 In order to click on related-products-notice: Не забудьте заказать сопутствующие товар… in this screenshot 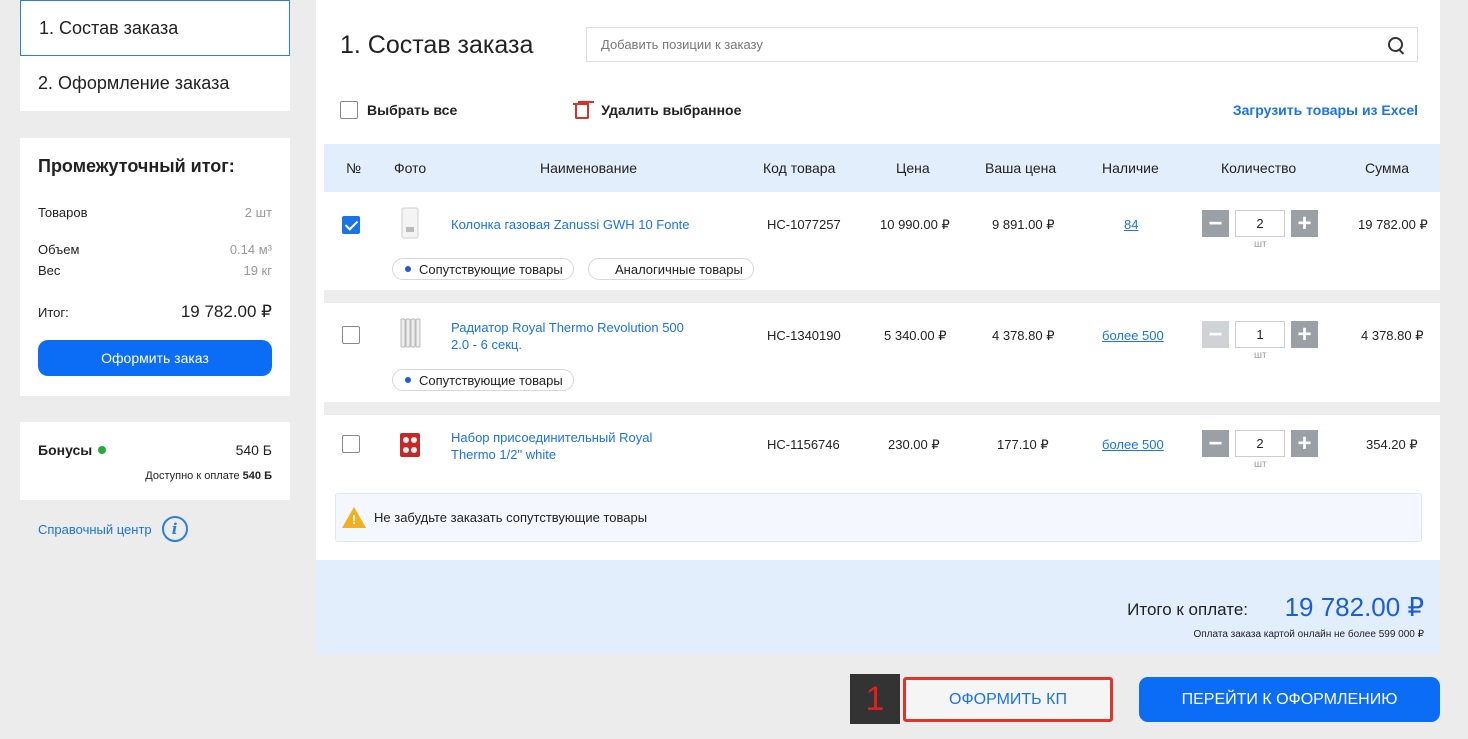, I will do `click(878, 517)`.